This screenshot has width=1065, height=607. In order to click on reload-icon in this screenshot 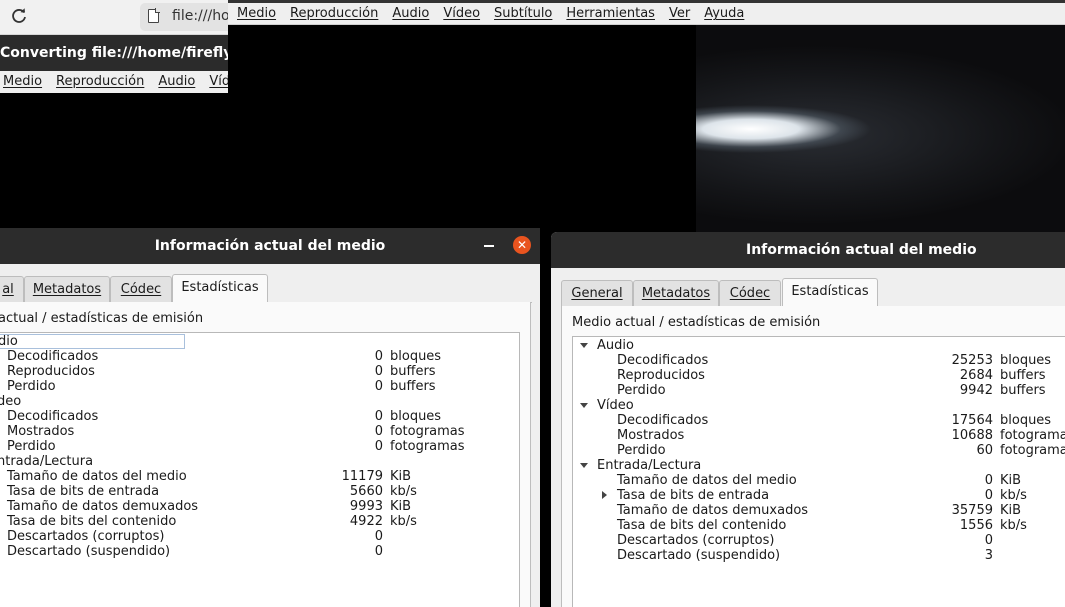, I will do `click(19, 16)`.